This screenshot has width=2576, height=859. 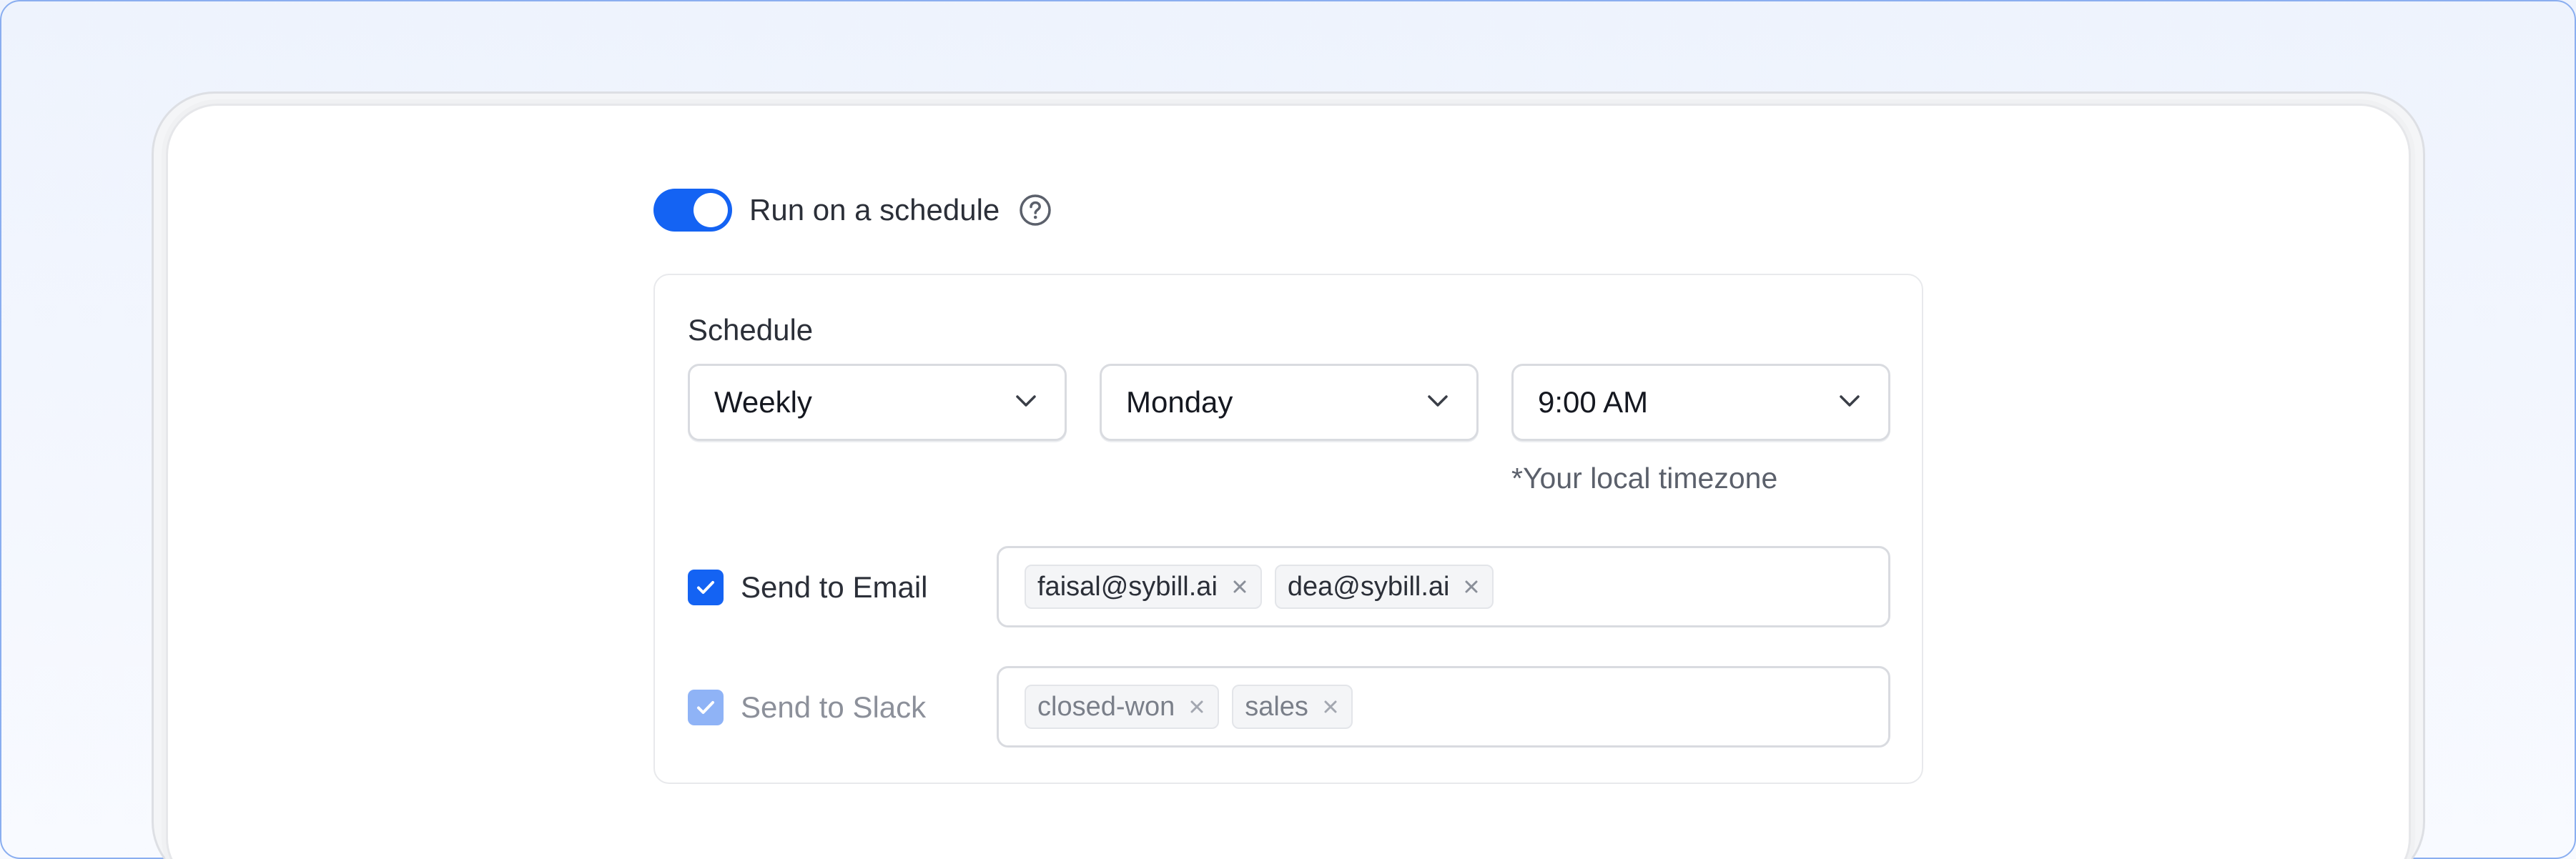 What do you see at coordinates (1700, 402) in the screenshot?
I see `time-select: 9:00 AM` at bounding box center [1700, 402].